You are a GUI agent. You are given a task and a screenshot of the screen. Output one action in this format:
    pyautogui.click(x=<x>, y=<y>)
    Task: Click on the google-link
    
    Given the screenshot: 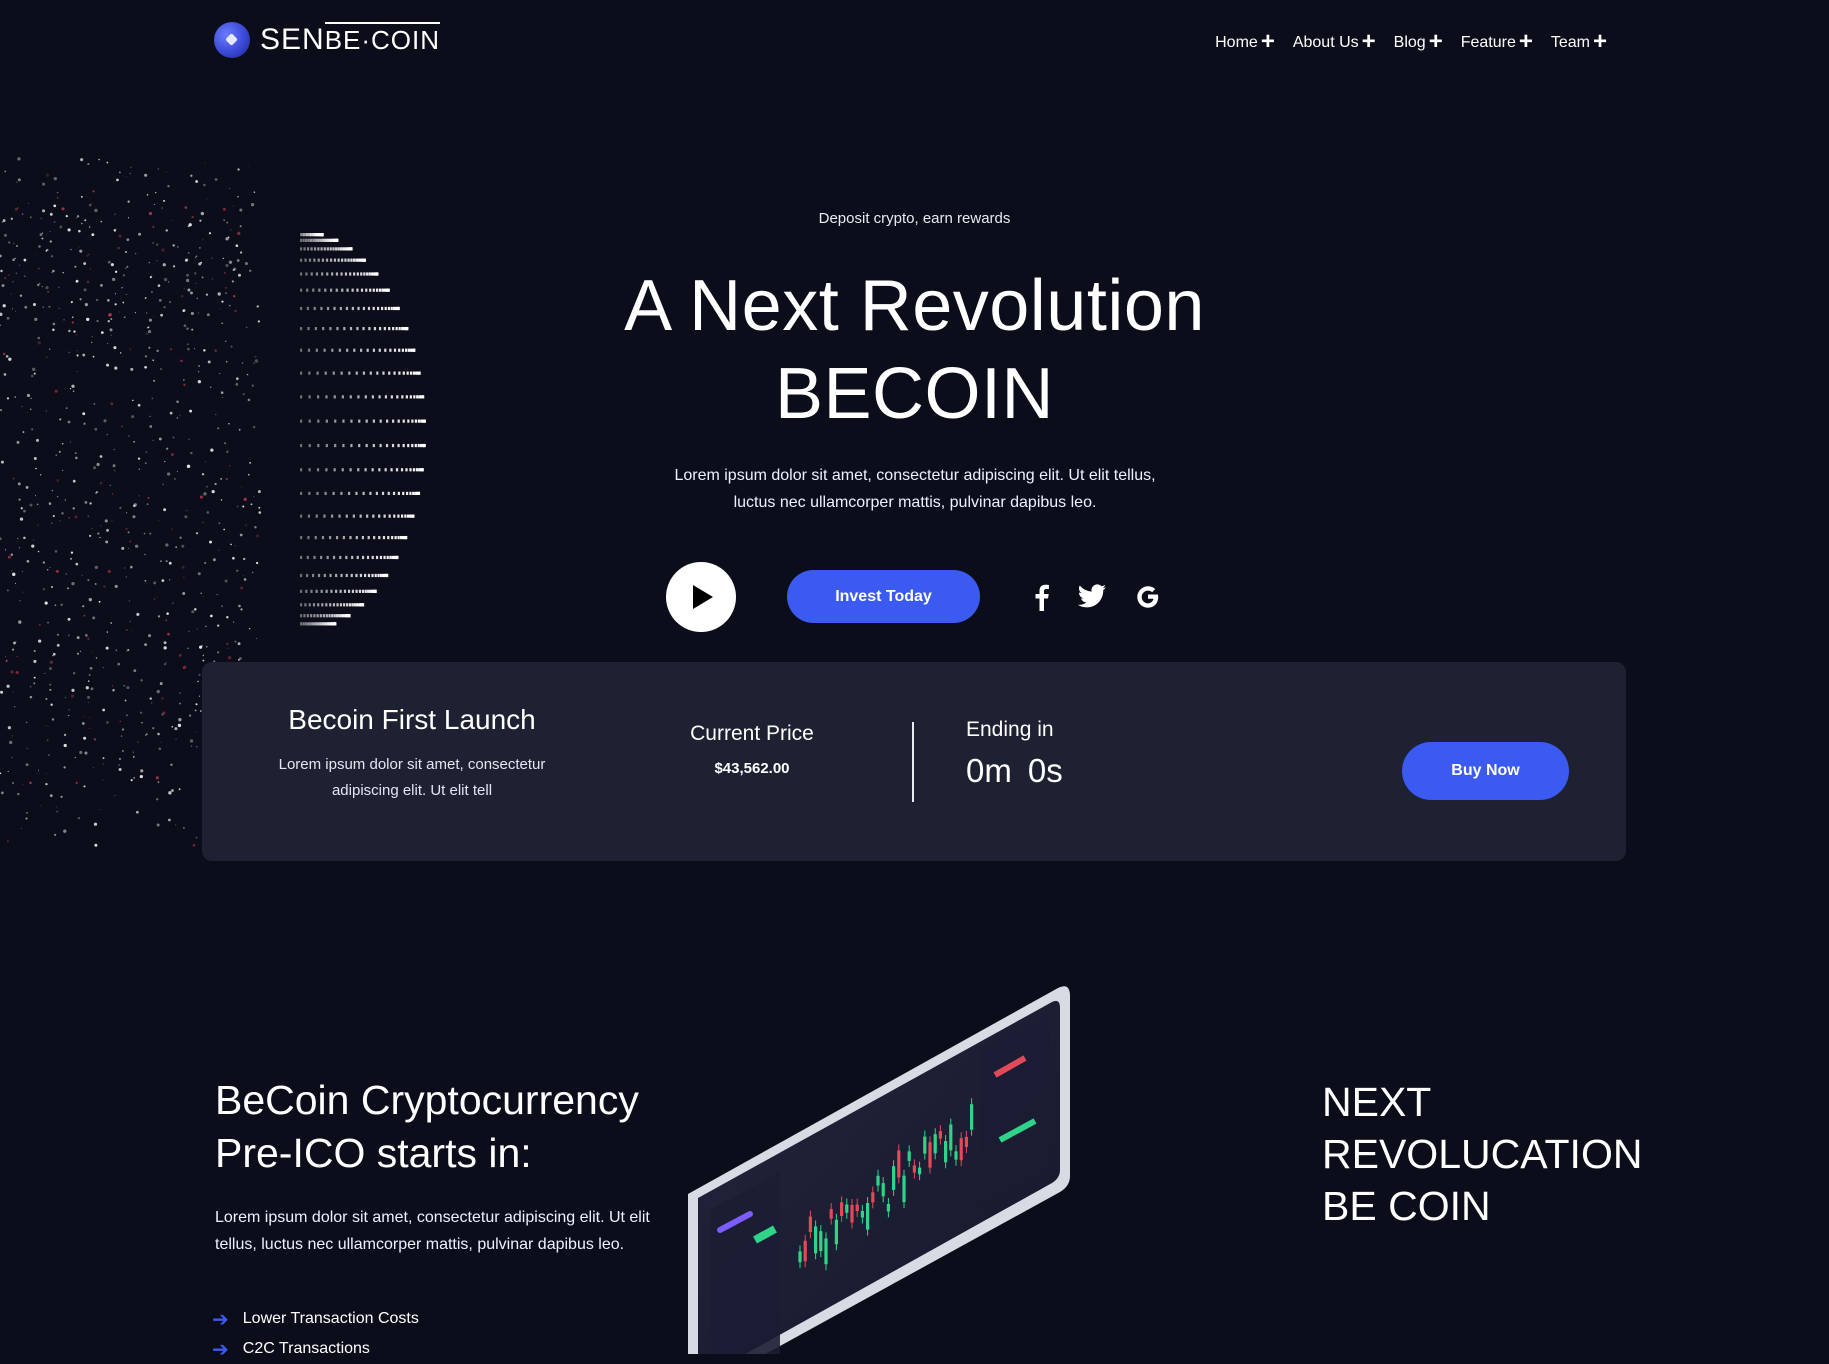 What is the action you would take?
    pyautogui.click(x=1148, y=597)
    